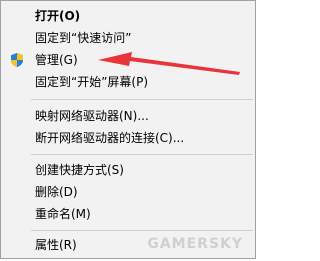  Describe the element at coordinates (79, 170) in the screenshot. I see `menu-item-label: 创建快捷方式(S)` at that location.